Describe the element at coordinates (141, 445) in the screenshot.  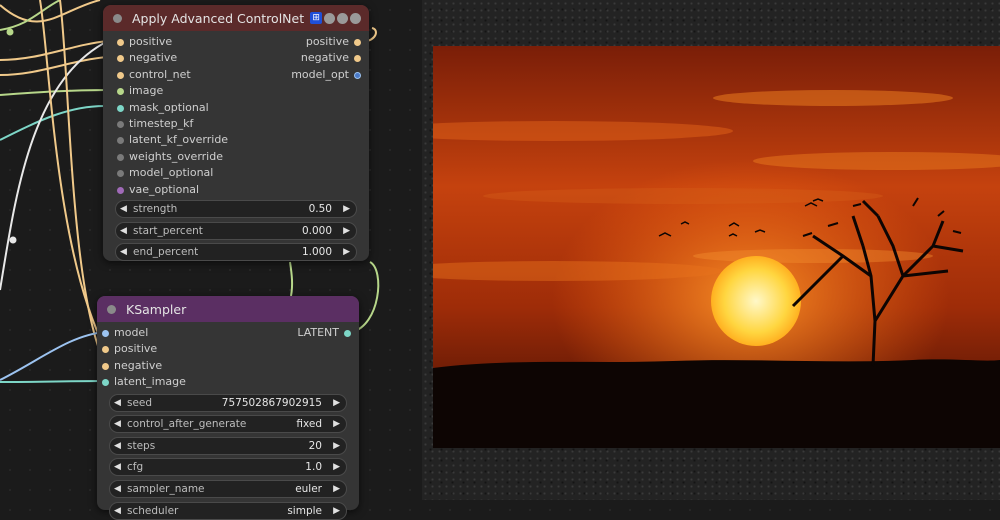
I see `widget-label: steps` at that location.